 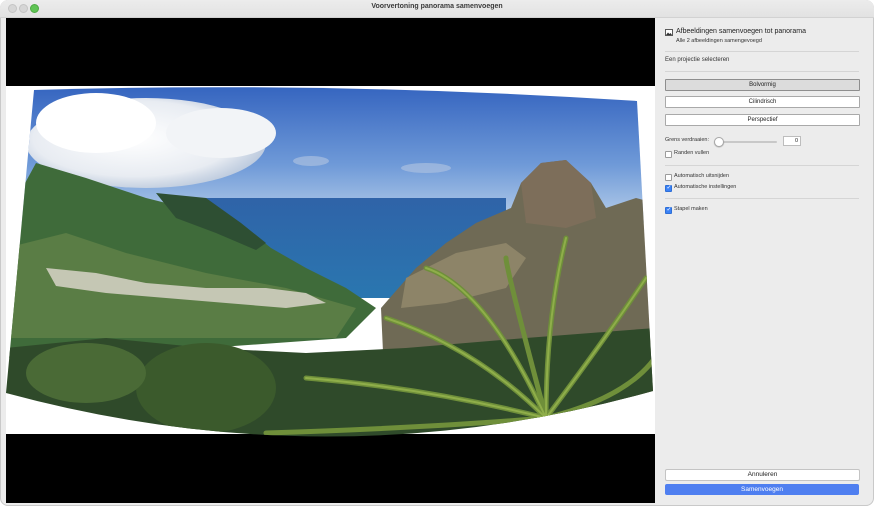 What do you see at coordinates (719, 142) in the screenshot?
I see `boundary-warp-slider` at bounding box center [719, 142].